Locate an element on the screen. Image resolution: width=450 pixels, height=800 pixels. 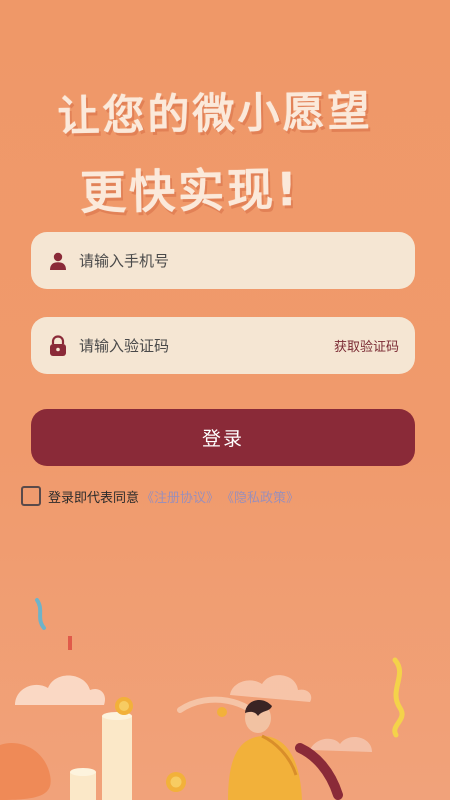
phone-field is located at coordinates (223, 260).